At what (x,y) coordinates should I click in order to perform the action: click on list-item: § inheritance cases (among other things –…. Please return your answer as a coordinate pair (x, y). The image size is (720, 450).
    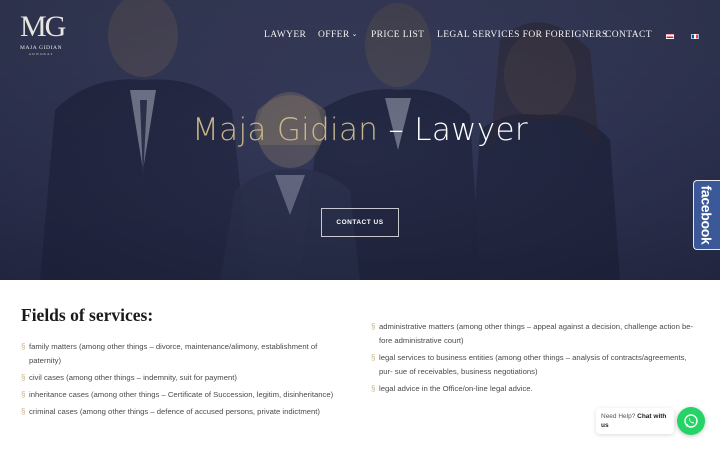
    Looking at the image, I should click on (181, 395).